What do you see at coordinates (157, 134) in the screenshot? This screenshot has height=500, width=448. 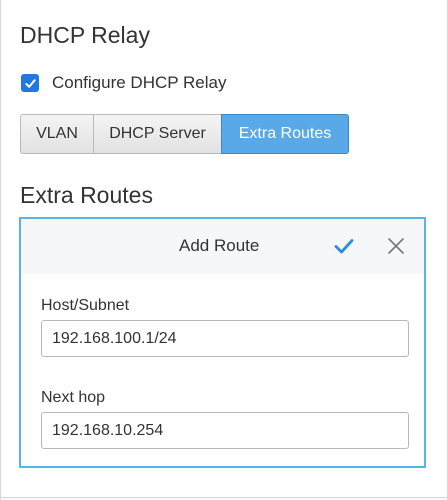 I see `tab-dhcp-server: DHCP Server` at bounding box center [157, 134].